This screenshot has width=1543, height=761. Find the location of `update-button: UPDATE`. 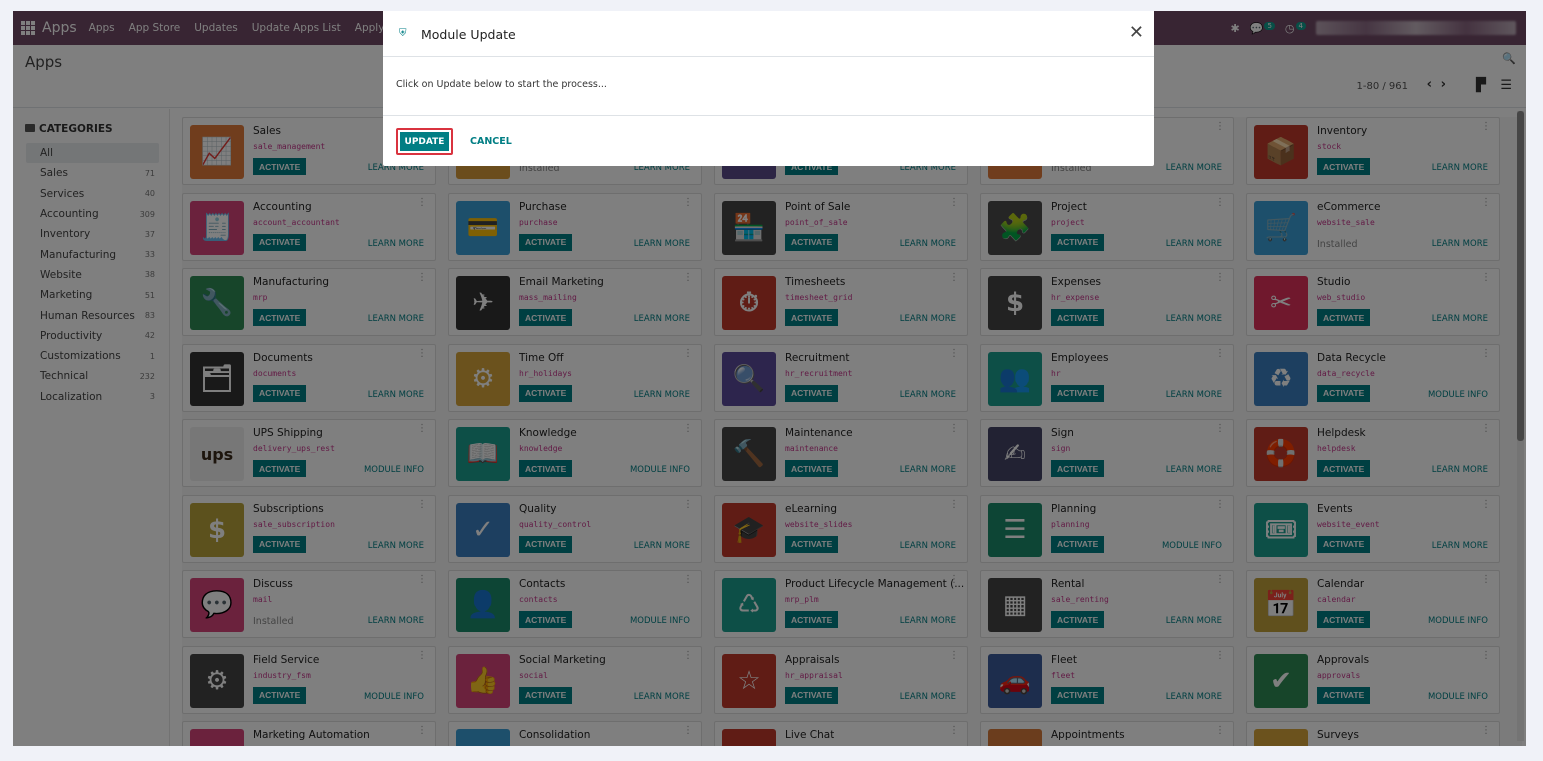

update-button: UPDATE is located at coordinates (424, 141).